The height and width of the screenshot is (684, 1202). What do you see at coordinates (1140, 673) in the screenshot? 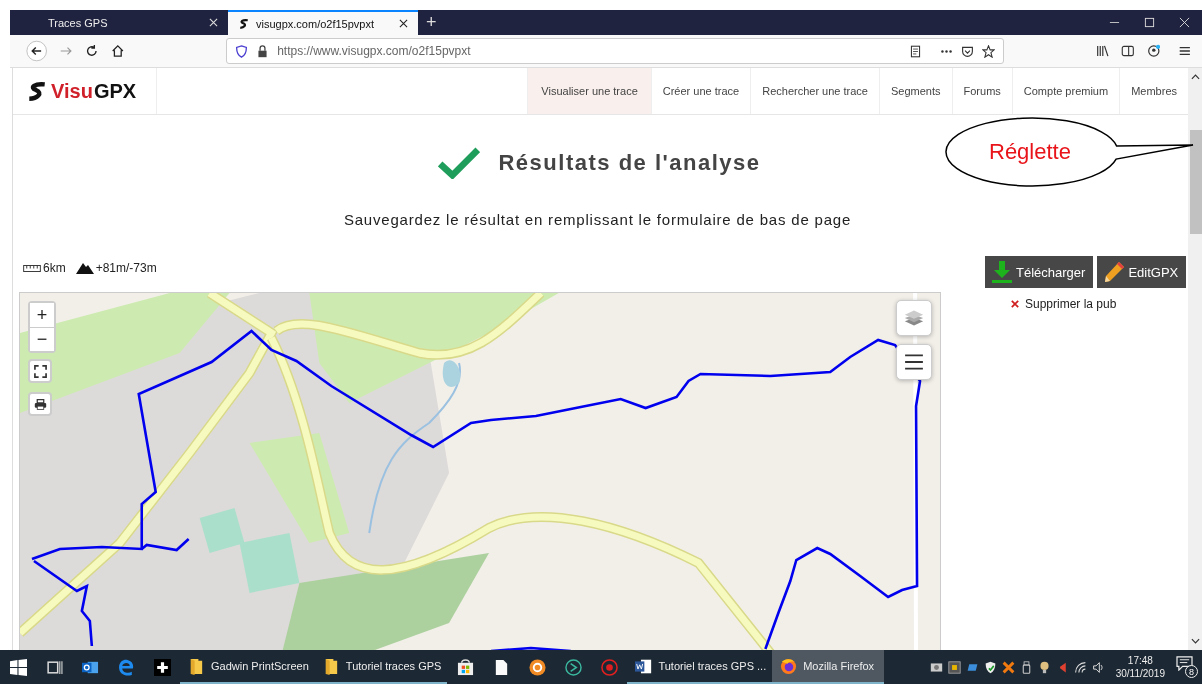
I see `clock-date: 30/11/2019` at bounding box center [1140, 673].